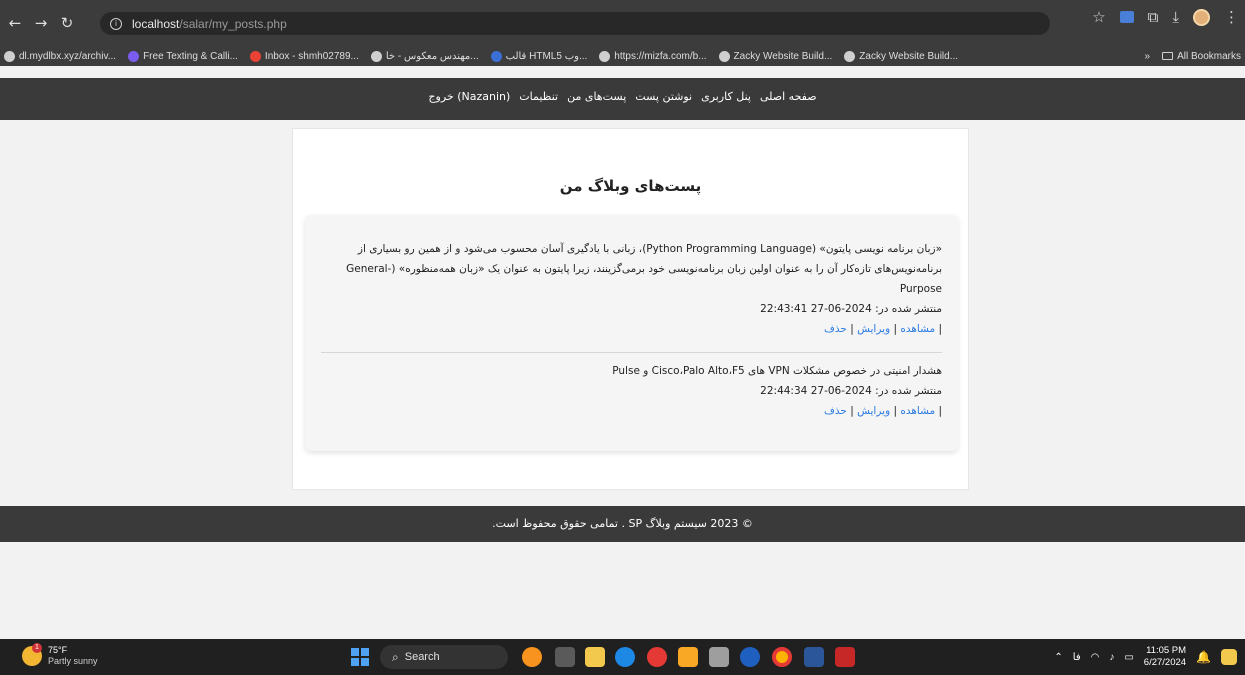  I want to click on copilot-icon, so click(1229, 657).